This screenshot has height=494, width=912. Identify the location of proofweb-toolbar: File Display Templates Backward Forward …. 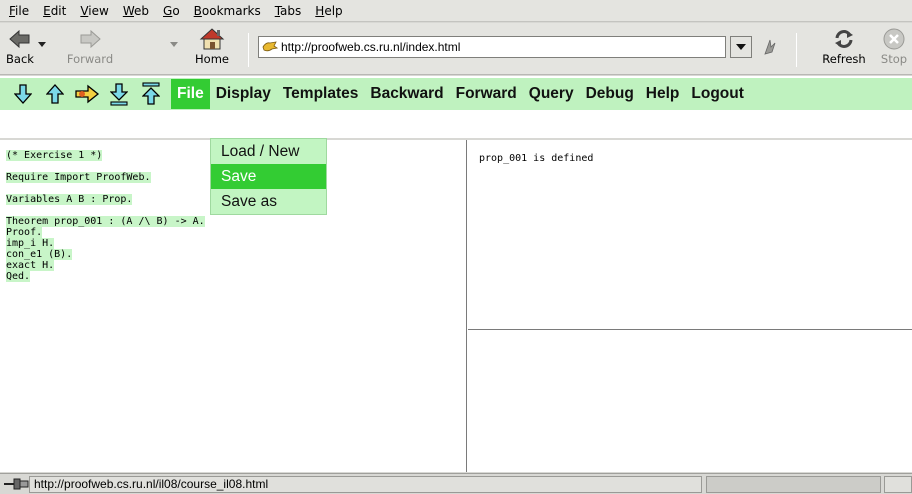
(456, 94).